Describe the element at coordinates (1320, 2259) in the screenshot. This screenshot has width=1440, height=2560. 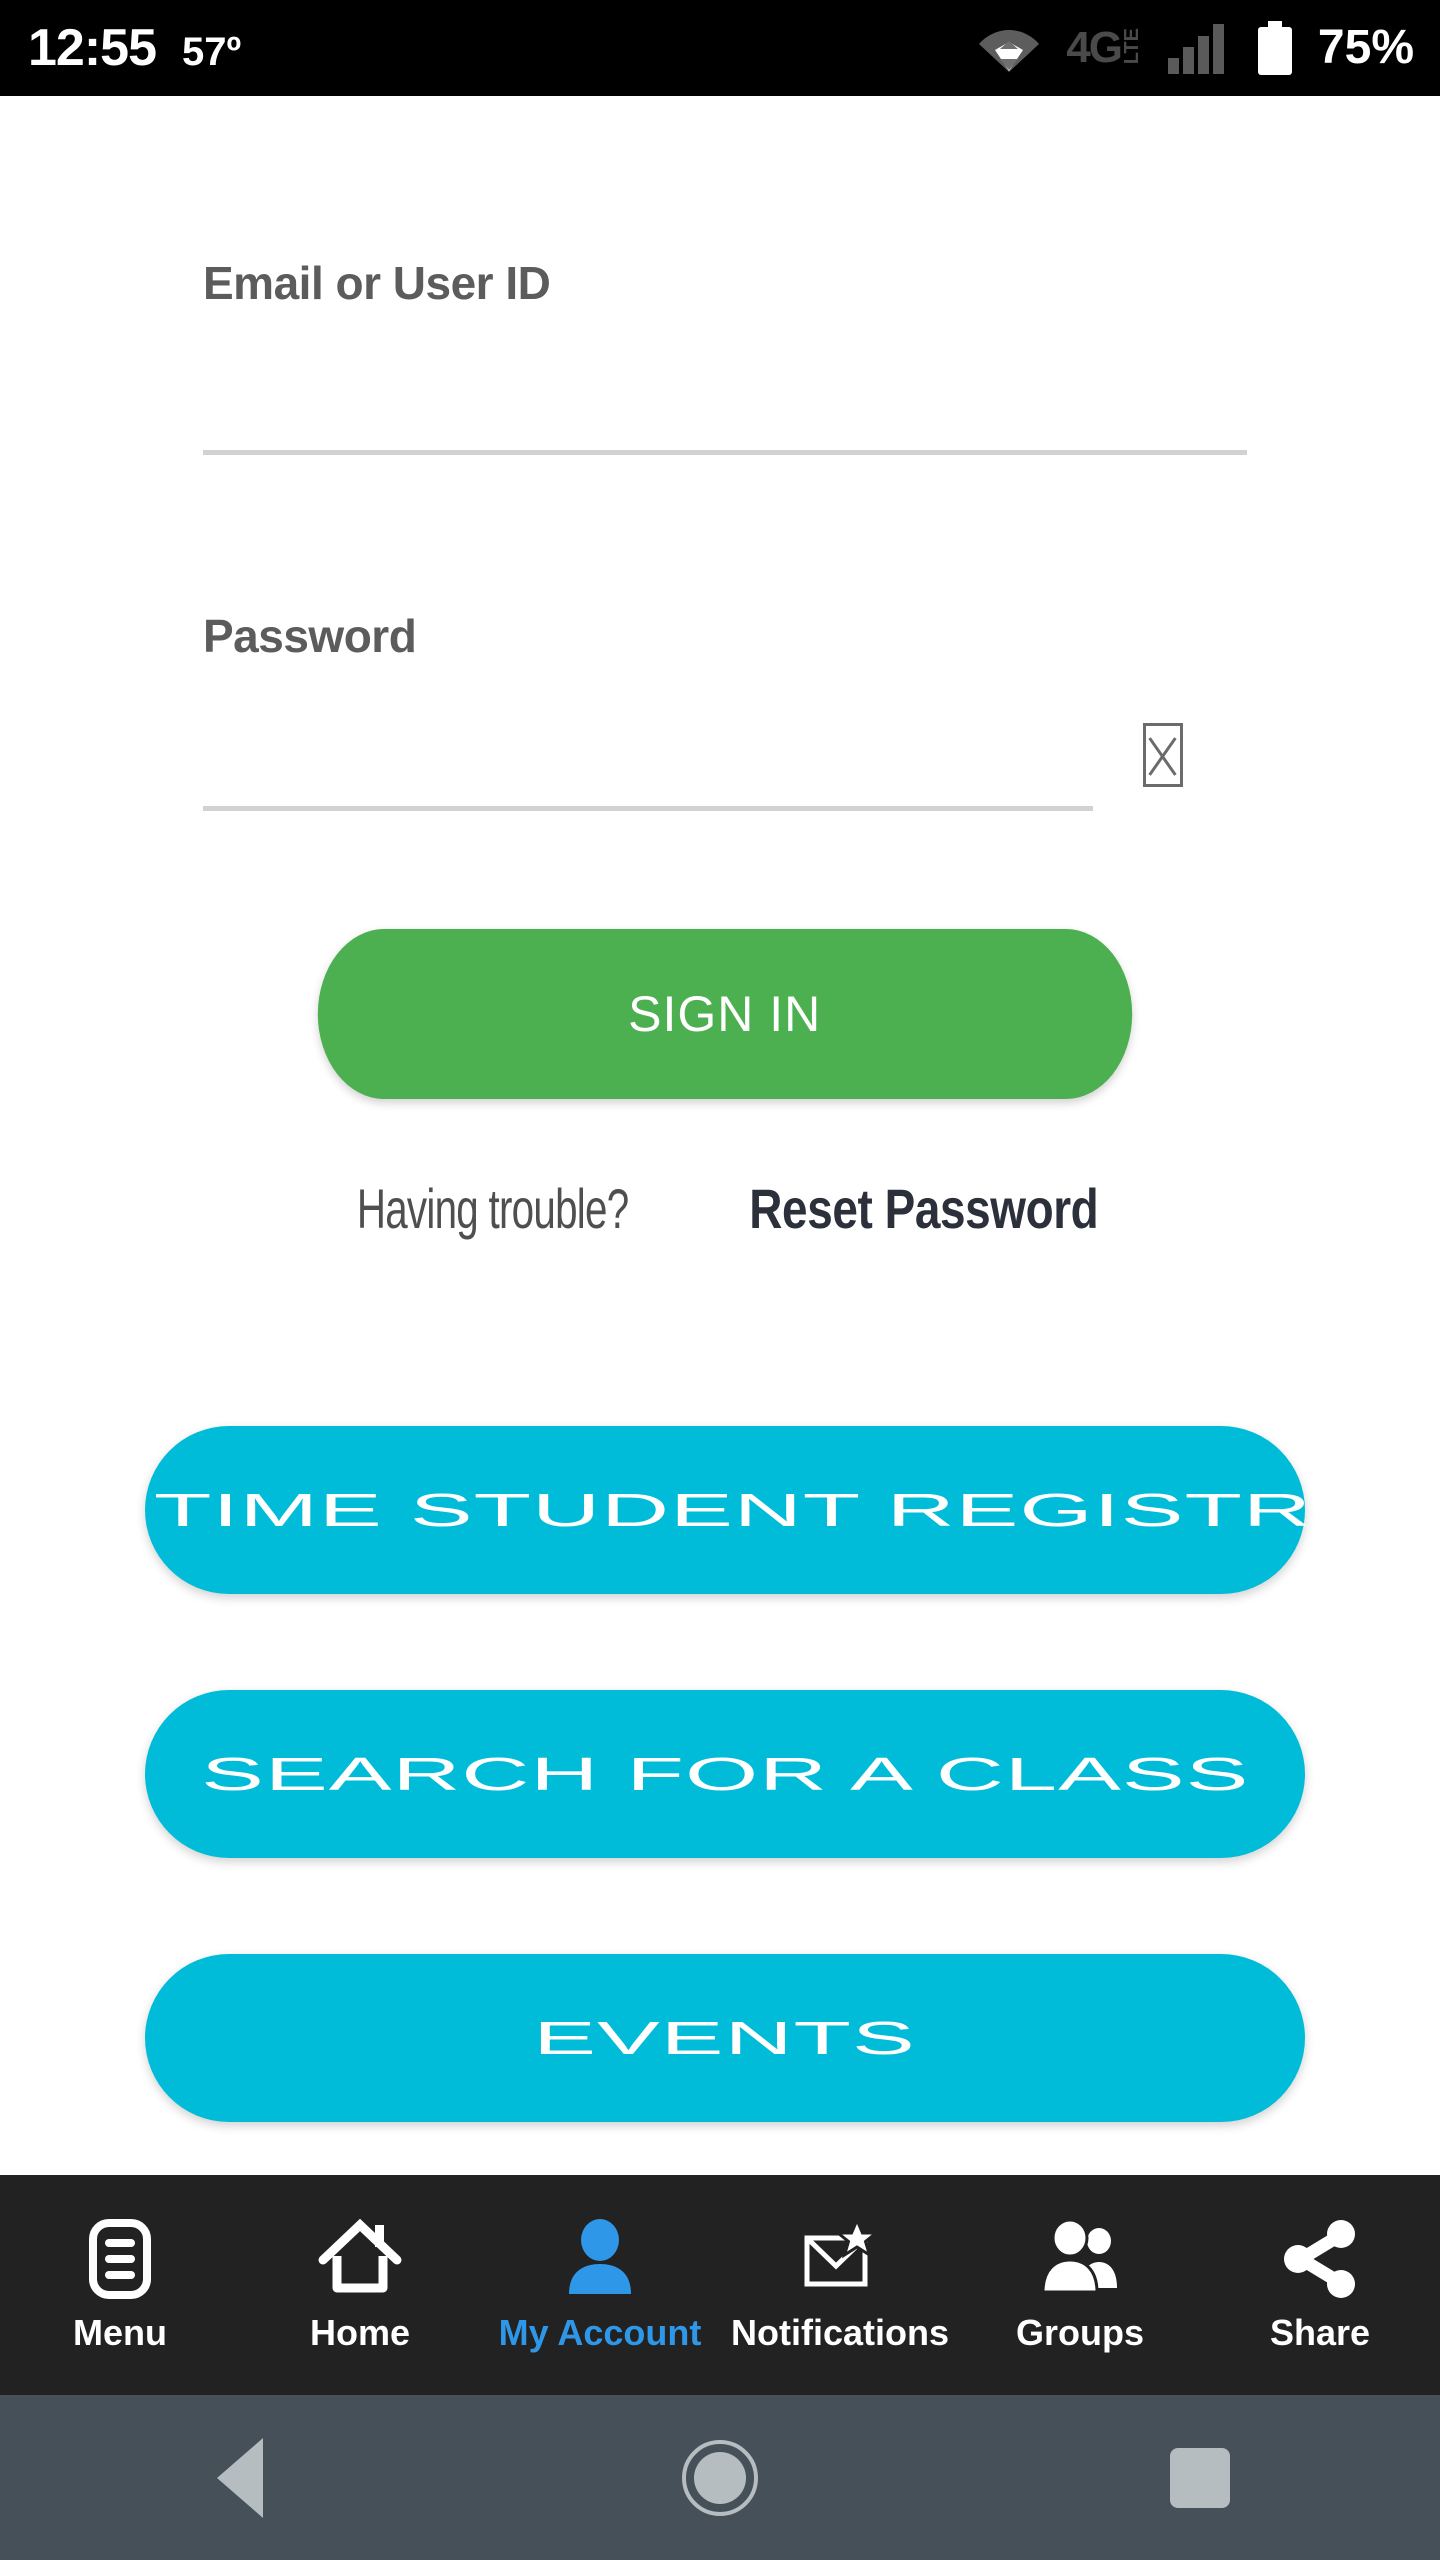
I see `share-nodes-icon` at that location.